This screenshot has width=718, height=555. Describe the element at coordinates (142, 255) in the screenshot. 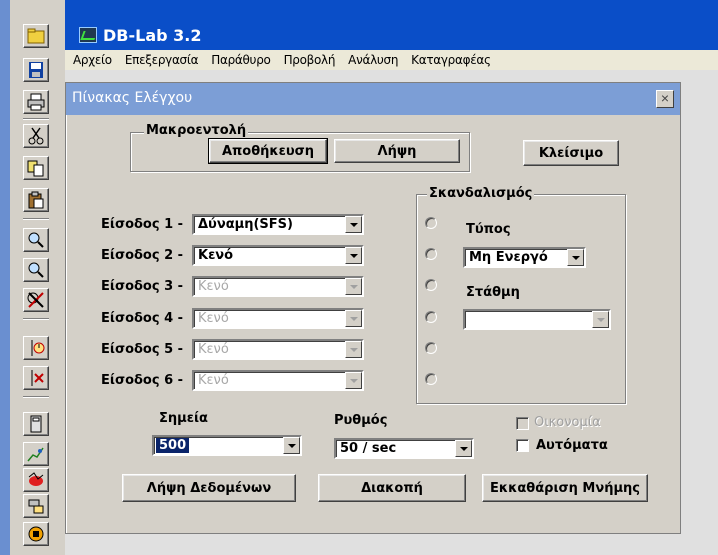

I see `input-2-label: Είσοδος 2 -` at that location.